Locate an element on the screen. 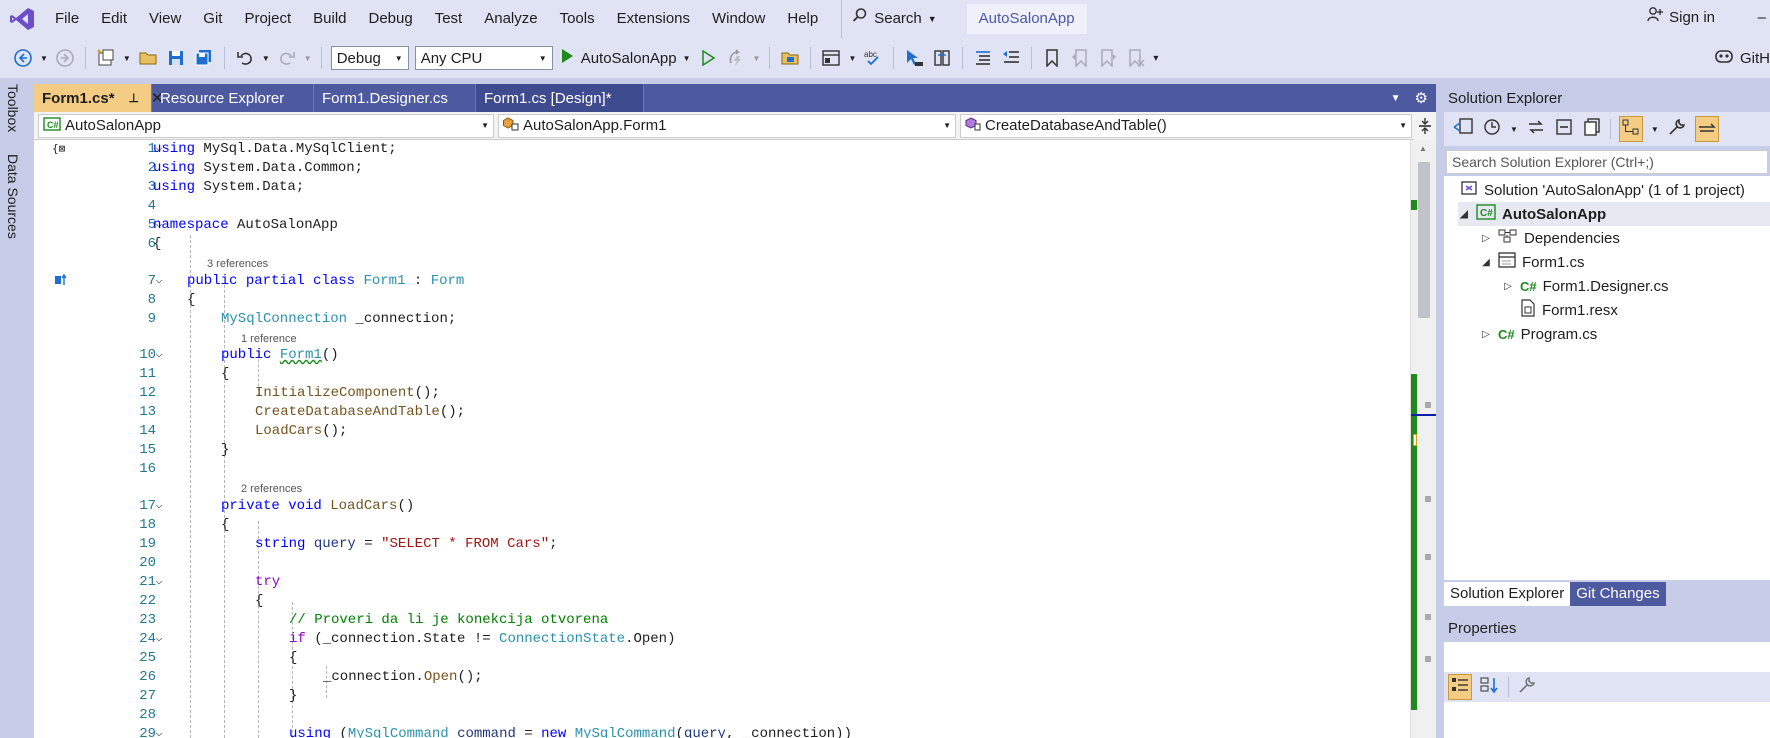 The height and width of the screenshot is (738, 1770). menu-tools: Tools is located at coordinates (577, 19).